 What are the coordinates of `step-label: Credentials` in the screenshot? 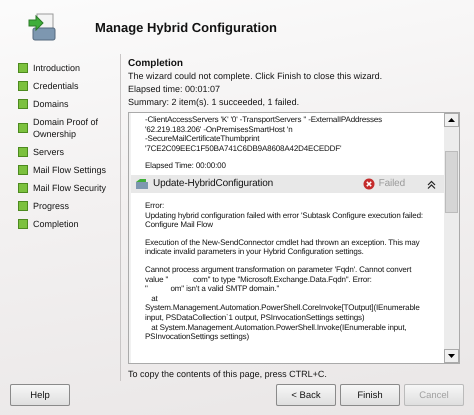 It's located at (56, 86).